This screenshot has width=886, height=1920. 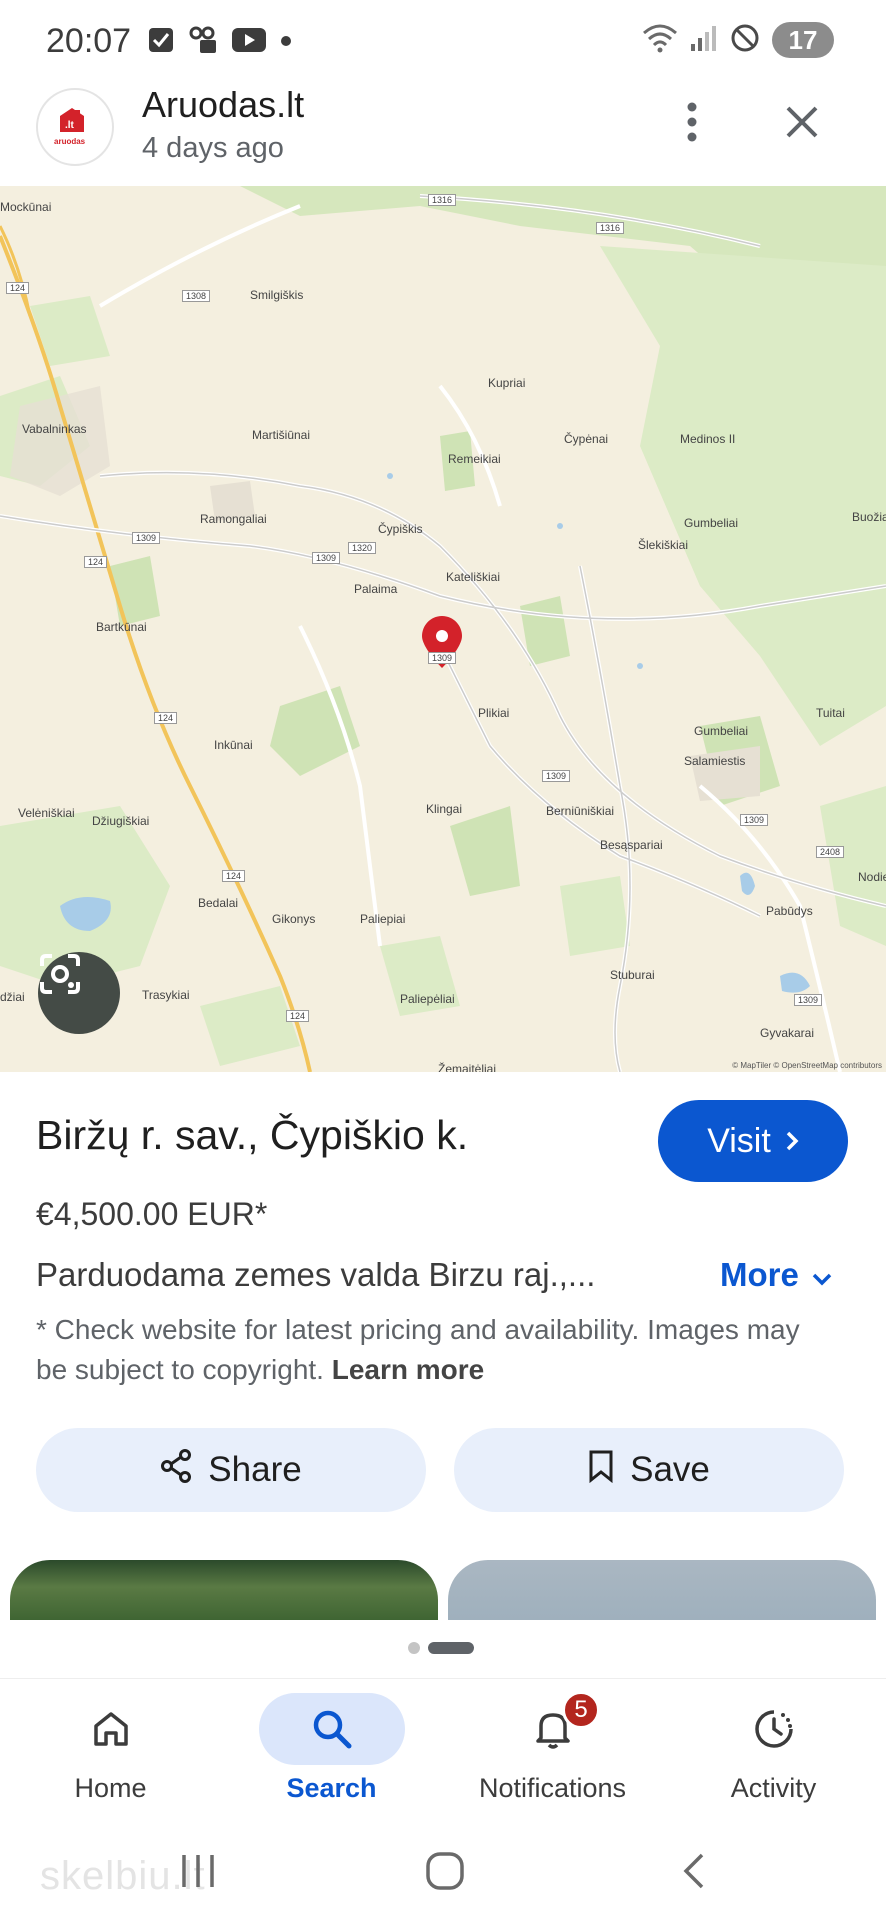 What do you see at coordinates (111, 1729) in the screenshot?
I see `home-icon` at bounding box center [111, 1729].